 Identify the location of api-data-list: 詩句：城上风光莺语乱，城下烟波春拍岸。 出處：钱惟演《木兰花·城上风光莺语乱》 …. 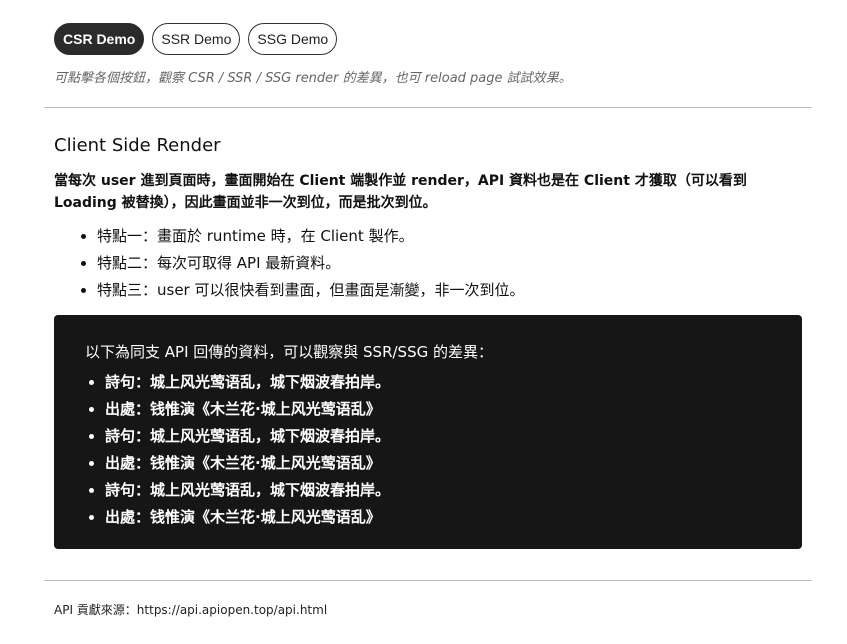
(237, 450).